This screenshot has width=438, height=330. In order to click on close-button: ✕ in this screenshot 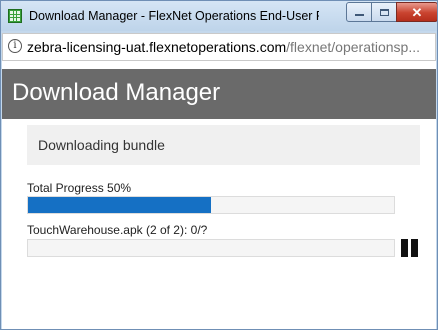, I will do `click(416, 12)`.